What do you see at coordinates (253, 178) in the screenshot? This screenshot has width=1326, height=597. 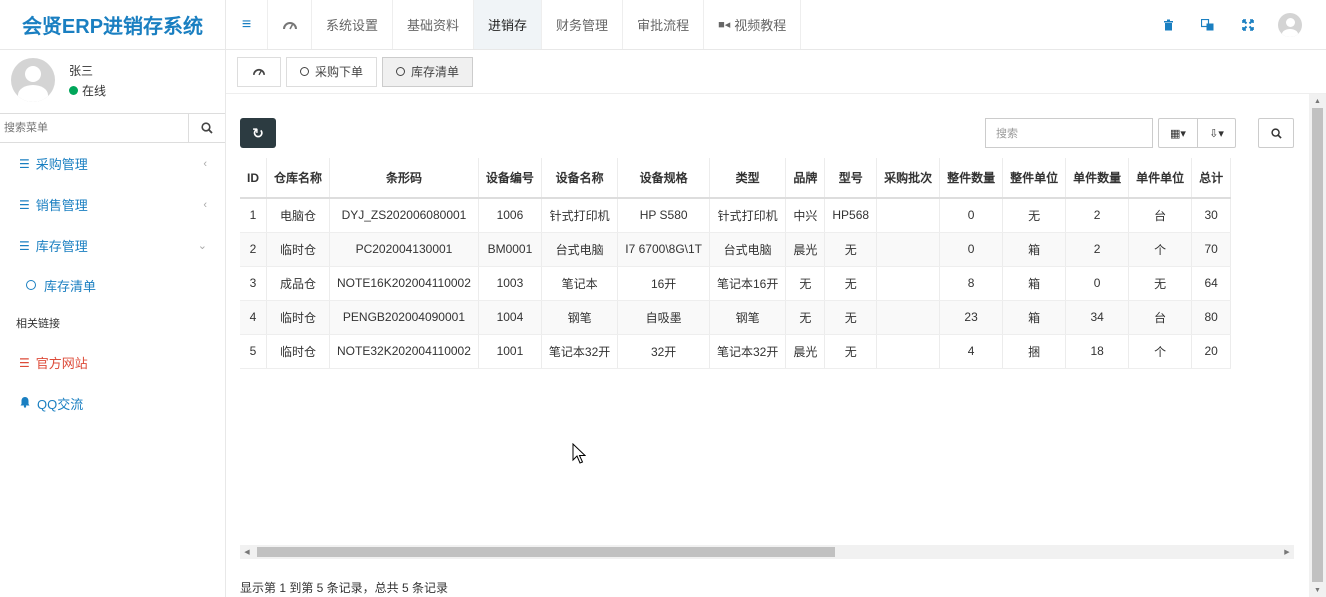 I see `column-header: ID` at bounding box center [253, 178].